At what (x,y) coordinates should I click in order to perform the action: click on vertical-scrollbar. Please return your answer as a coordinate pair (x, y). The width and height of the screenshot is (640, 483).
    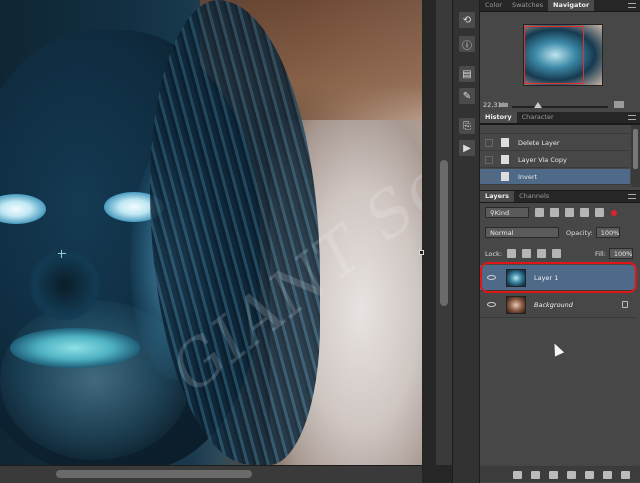
    Looking at the image, I should click on (444, 232).